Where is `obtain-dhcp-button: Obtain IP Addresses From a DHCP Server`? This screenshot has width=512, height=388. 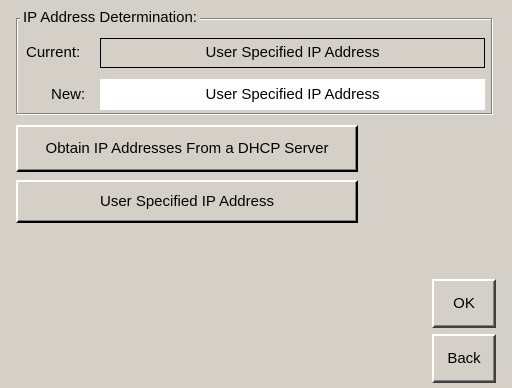 obtain-dhcp-button: Obtain IP Addresses From a DHCP Server is located at coordinates (187, 148).